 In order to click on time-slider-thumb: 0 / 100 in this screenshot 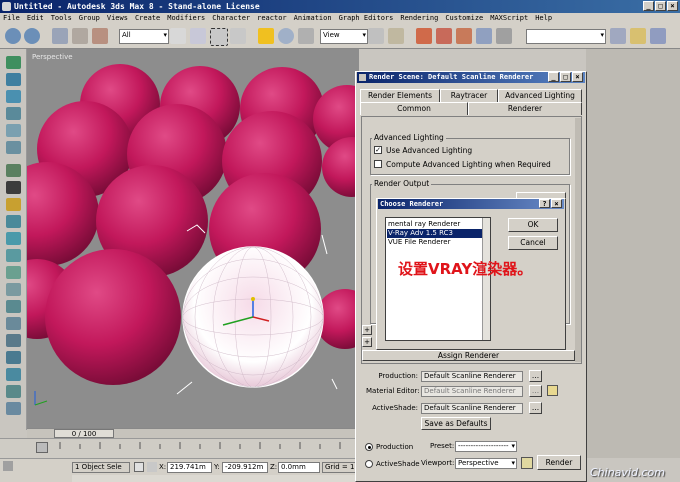, I will do `click(84, 433)`.